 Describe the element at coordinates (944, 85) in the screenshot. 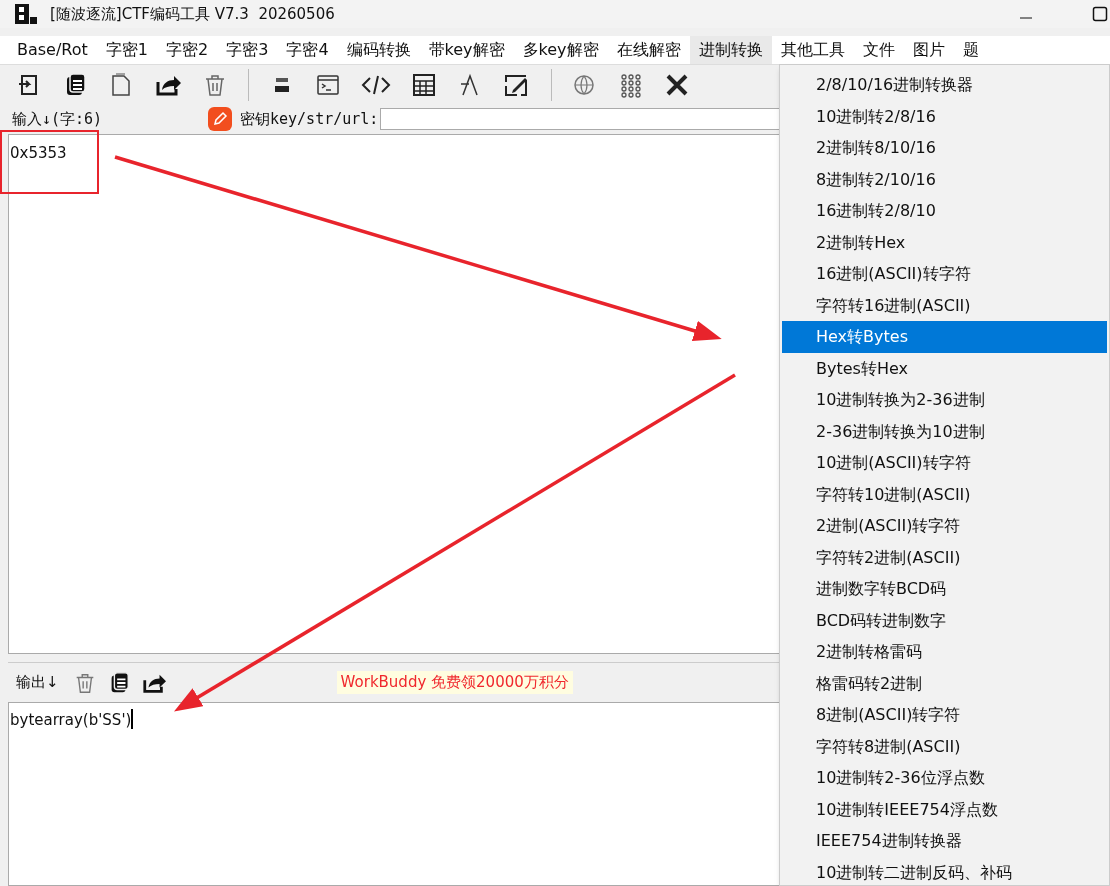

I see `menu-option: 2/8/10/16进制转换器` at that location.